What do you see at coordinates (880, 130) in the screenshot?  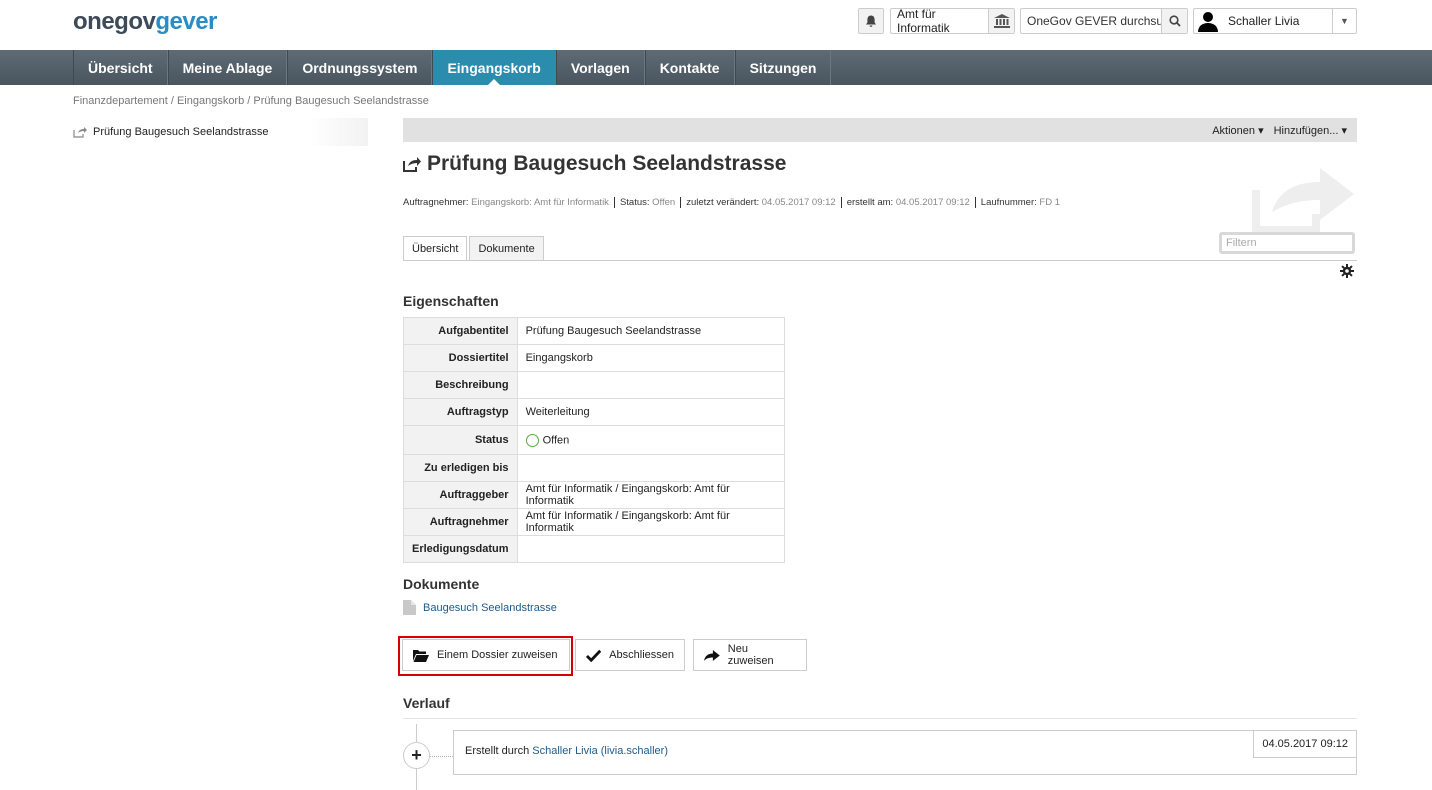 I see `action-bar: Aktionen ▾ Hinzufügen... ▾` at bounding box center [880, 130].